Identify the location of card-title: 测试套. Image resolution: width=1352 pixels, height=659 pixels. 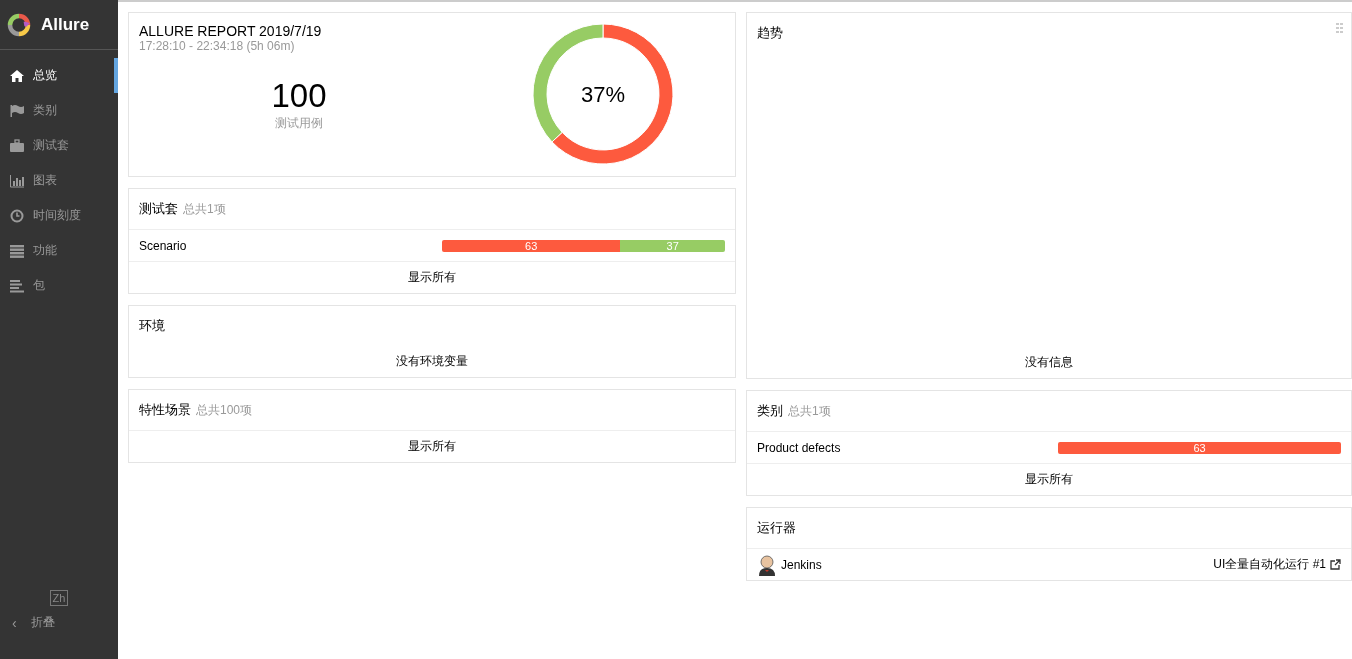
(158, 209).